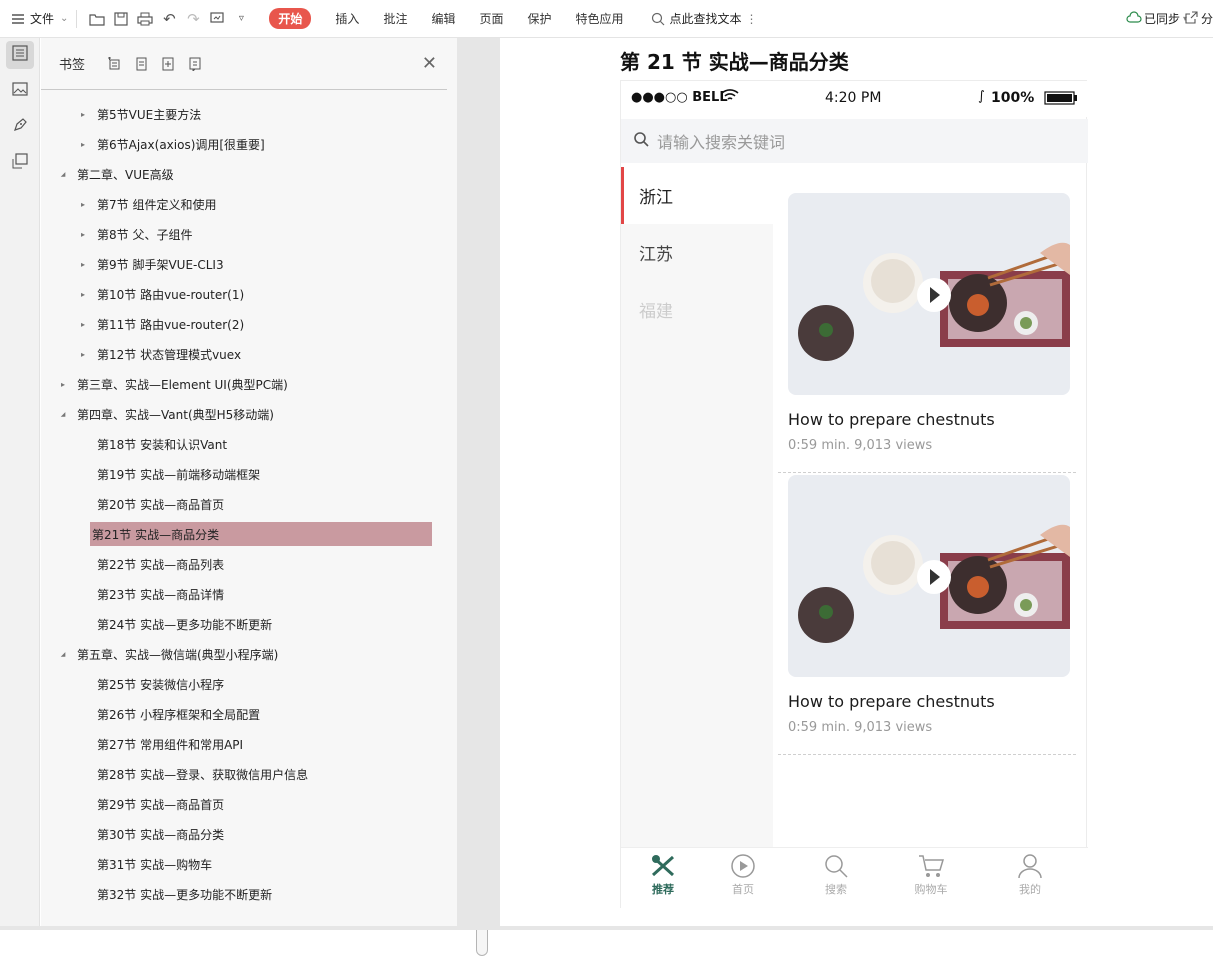 The height and width of the screenshot is (956, 1213). What do you see at coordinates (20, 55) in the screenshot?
I see `bookmark-panel-button` at bounding box center [20, 55].